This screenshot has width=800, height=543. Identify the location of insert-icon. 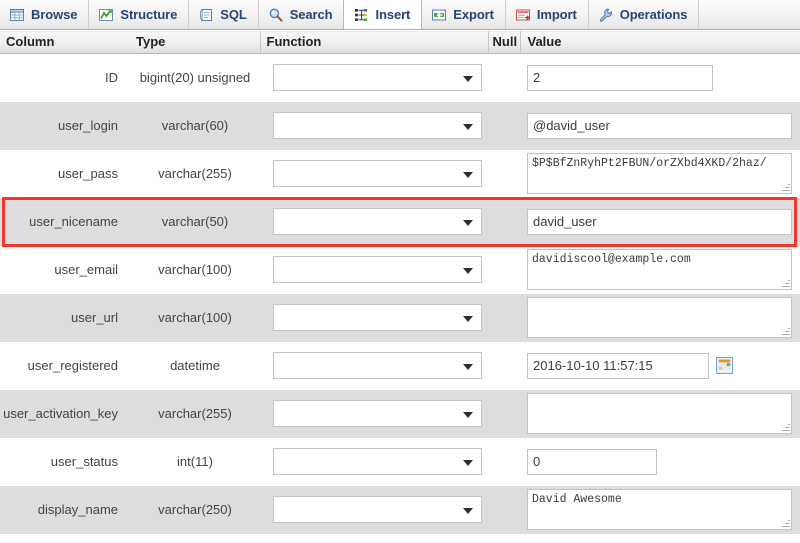
(361, 15).